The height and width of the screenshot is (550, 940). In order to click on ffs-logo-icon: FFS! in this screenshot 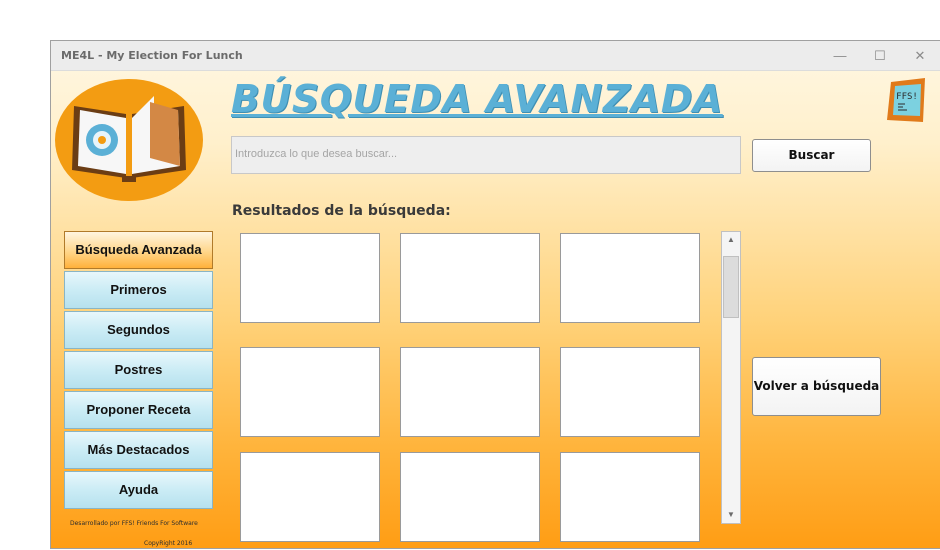, I will do `click(907, 101)`.